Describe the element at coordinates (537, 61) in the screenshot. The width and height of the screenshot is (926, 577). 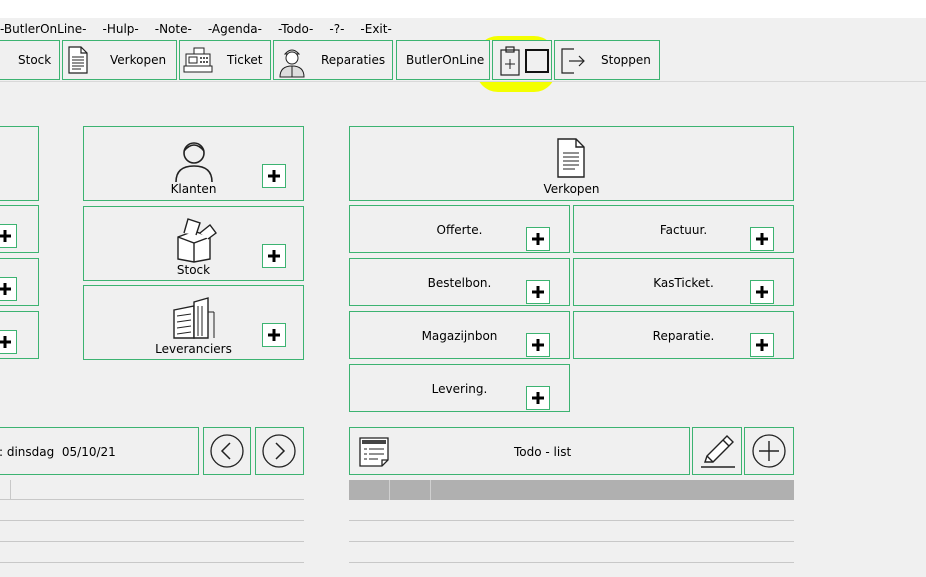
I see `square-icon` at that location.